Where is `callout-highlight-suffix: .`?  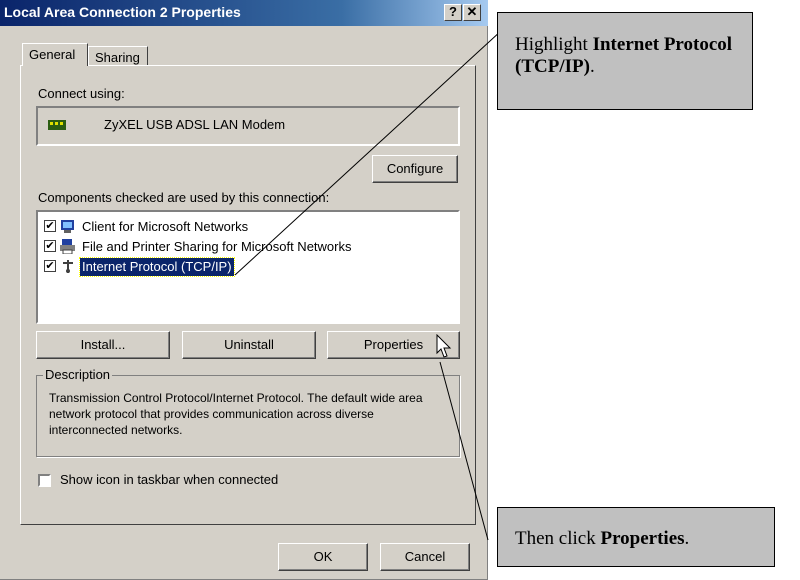 callout-highlight-suffix: . is located at coordinates (592, 66).